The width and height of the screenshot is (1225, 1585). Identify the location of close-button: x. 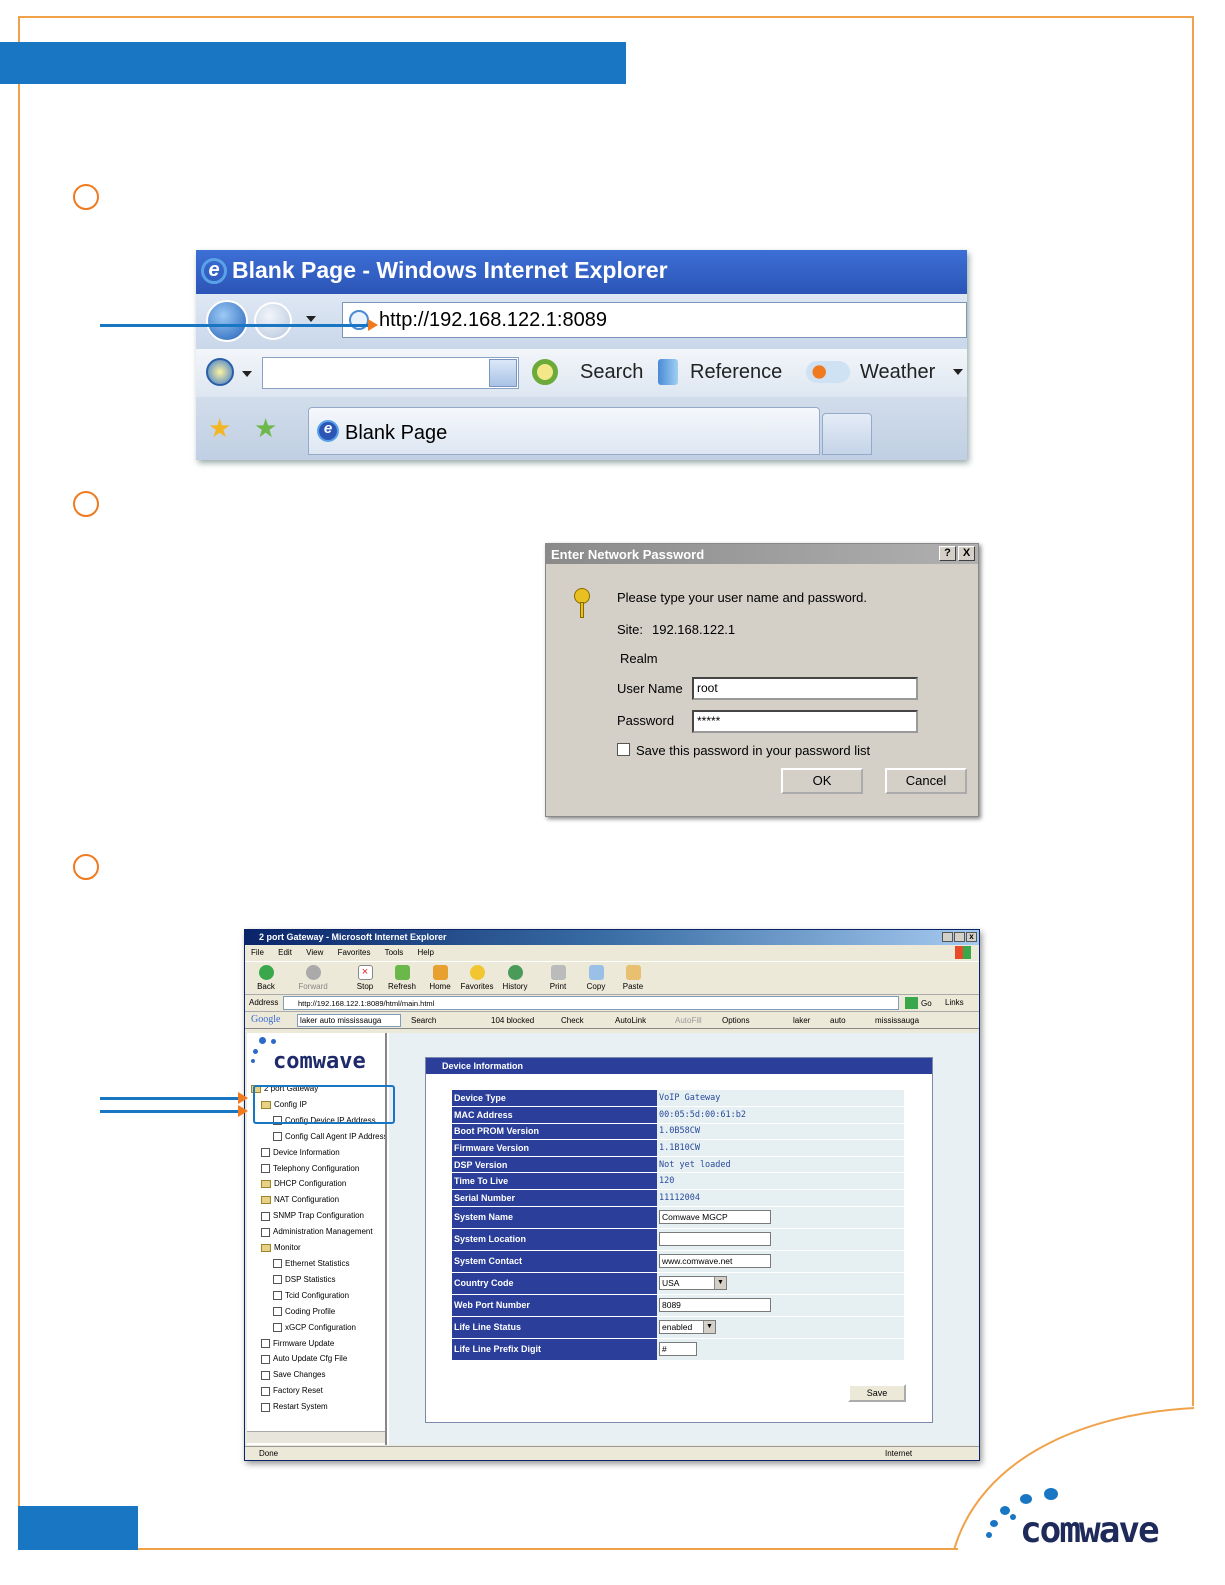
(971, 937).